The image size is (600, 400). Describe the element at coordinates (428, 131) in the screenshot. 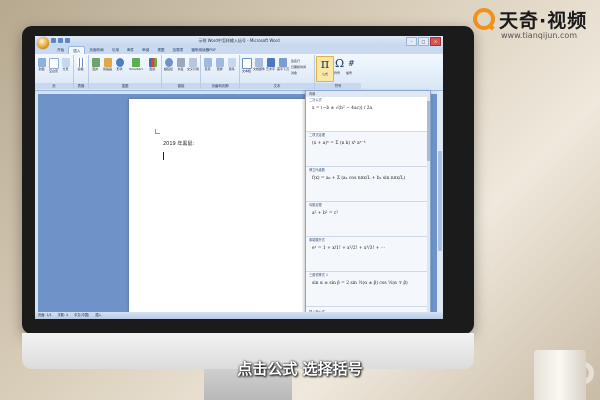

I see `equation-gallery-scroll-thumb` at that location.